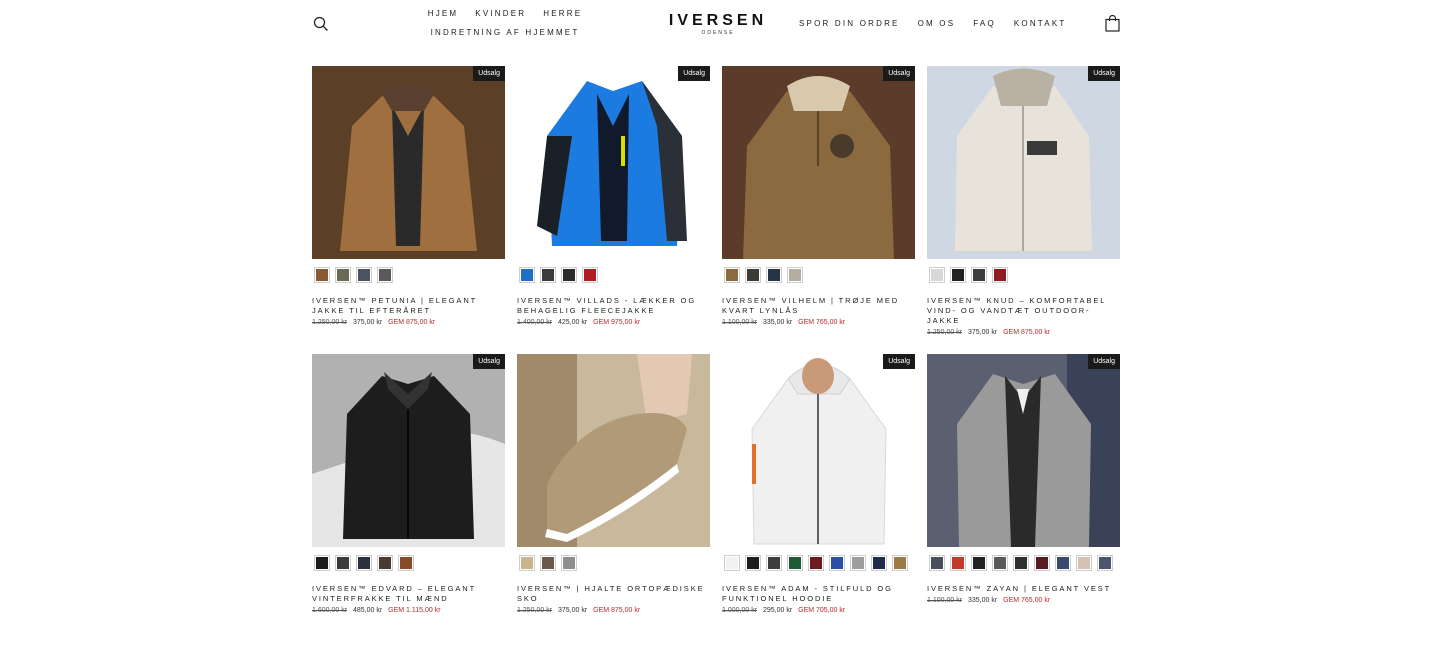 The height and width of the screenshot is (650, 1440). I want to click on price-row: 1.250,00 kr 375,00 kr GEM 875,00 kr, so click(1023, 332).